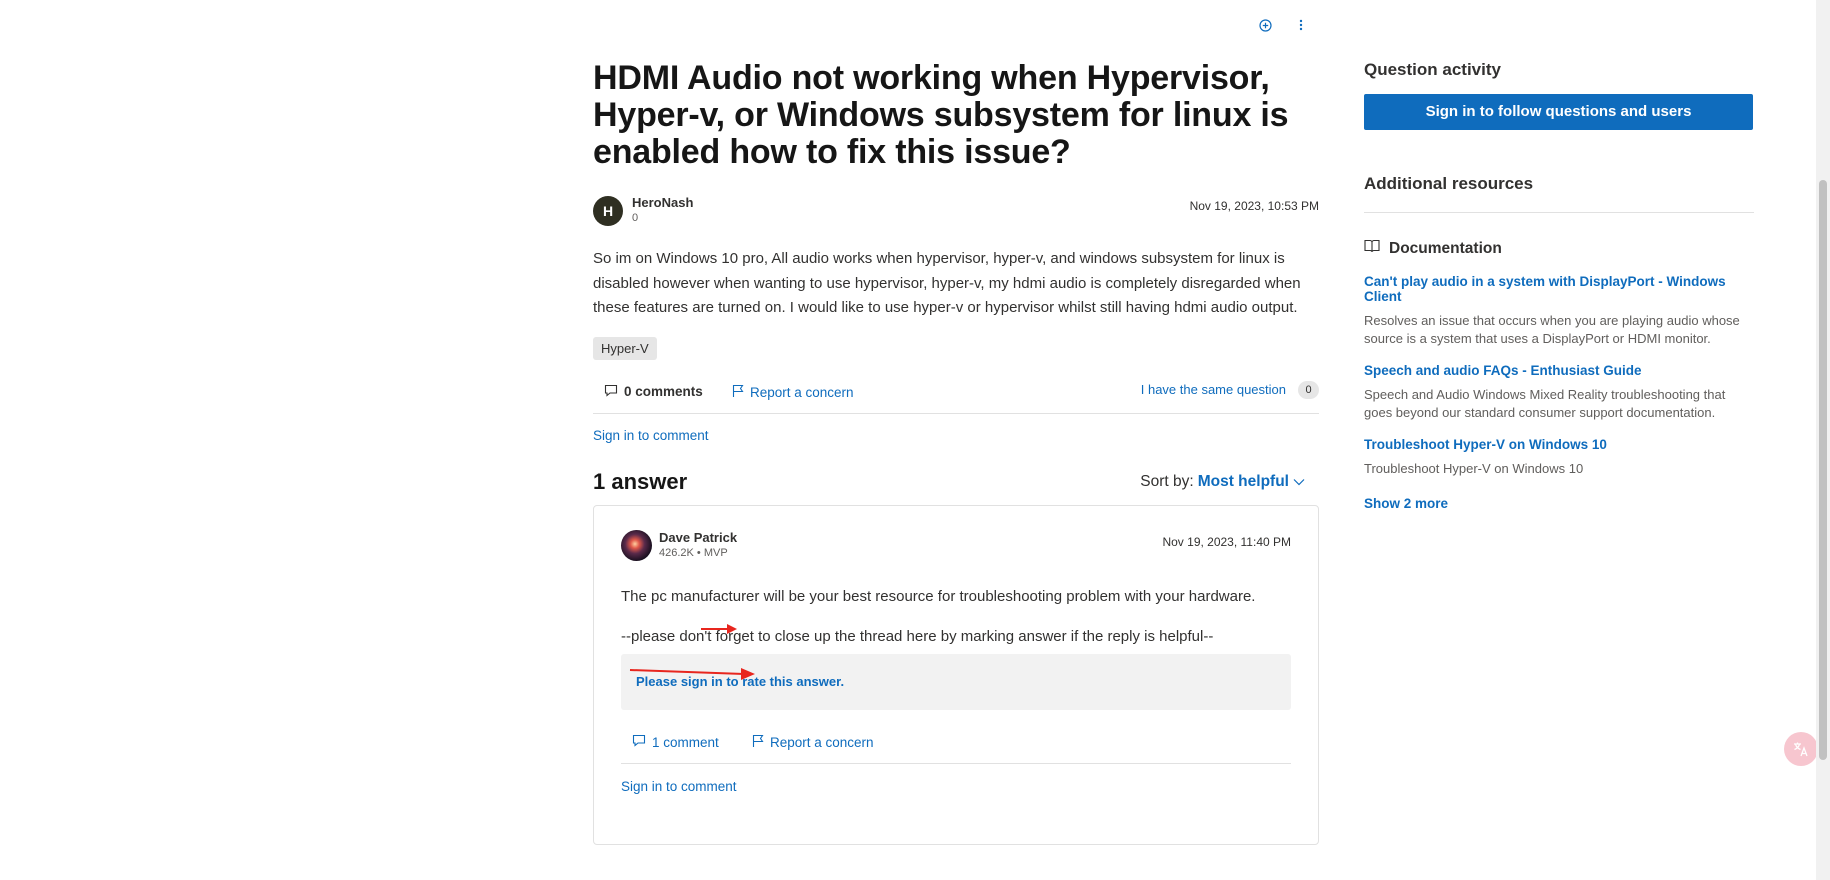 The height and width of the screenshot is (880, 1830). What do you see at coordinates (608, 211) in the screenshot?
I see `avatar: H` at bounding box center [608, 211].